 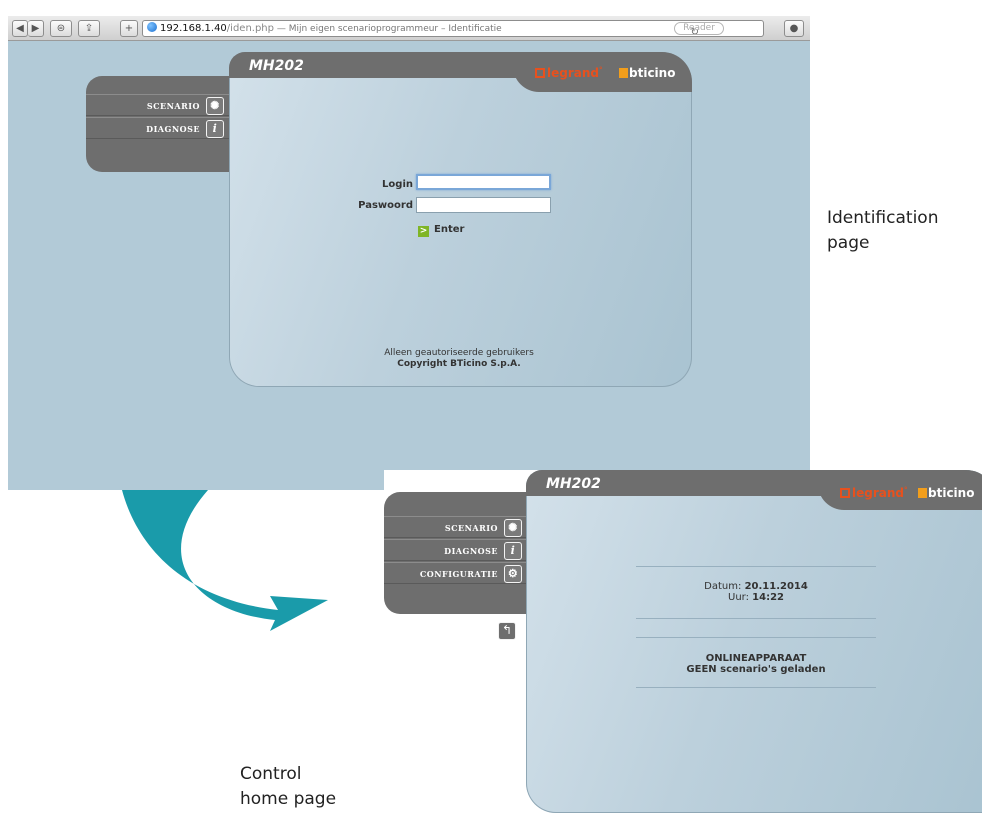 I want to click on transition-arrow-icon, so click(x=225, y=560).